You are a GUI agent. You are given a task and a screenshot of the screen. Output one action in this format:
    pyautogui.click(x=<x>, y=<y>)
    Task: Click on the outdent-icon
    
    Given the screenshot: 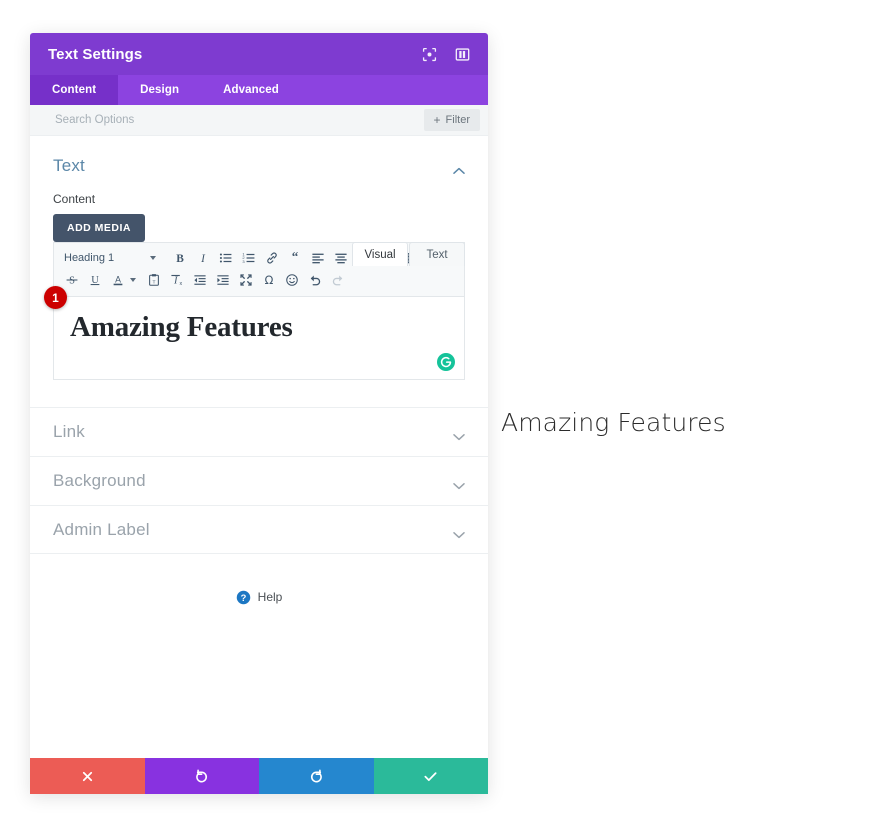 What is the action you would take?
    pyautogui.click(x=199, y=280)
    